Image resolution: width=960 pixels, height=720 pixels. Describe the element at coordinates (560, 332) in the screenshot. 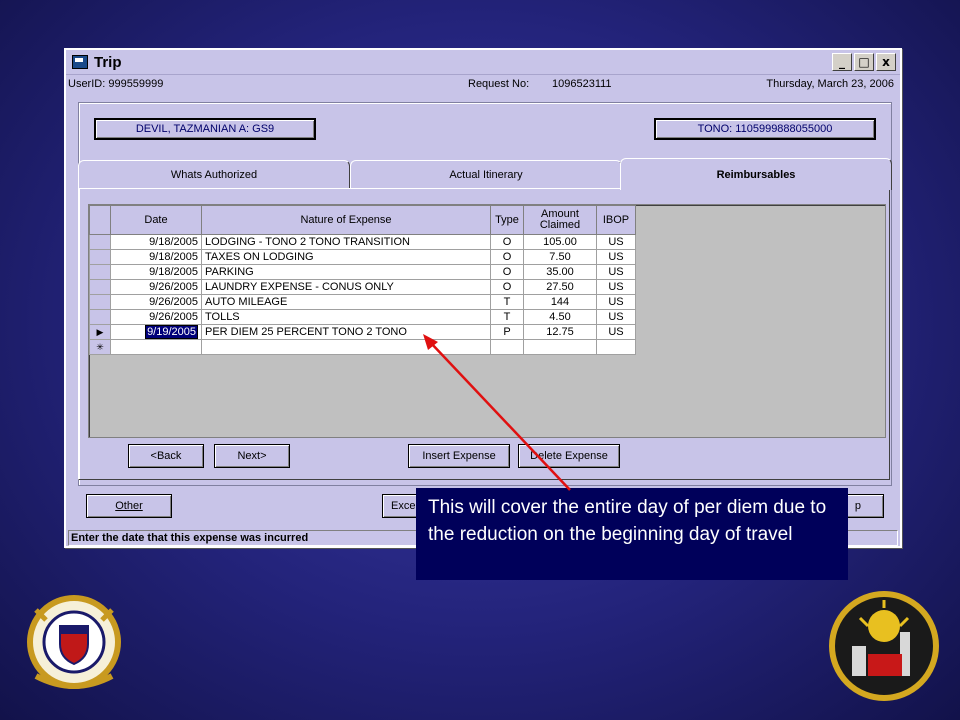

I see `cell-amount: 12.75` at that location.